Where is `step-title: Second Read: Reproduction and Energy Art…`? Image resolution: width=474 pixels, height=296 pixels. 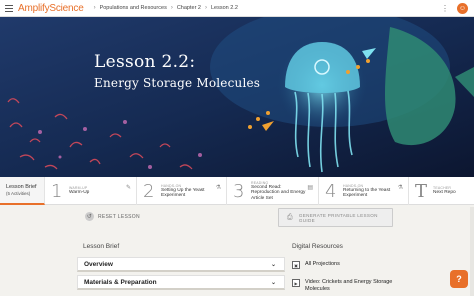 step-title: Second Read: Reproduction and Energy Art… is located at coordinates (278, 192).